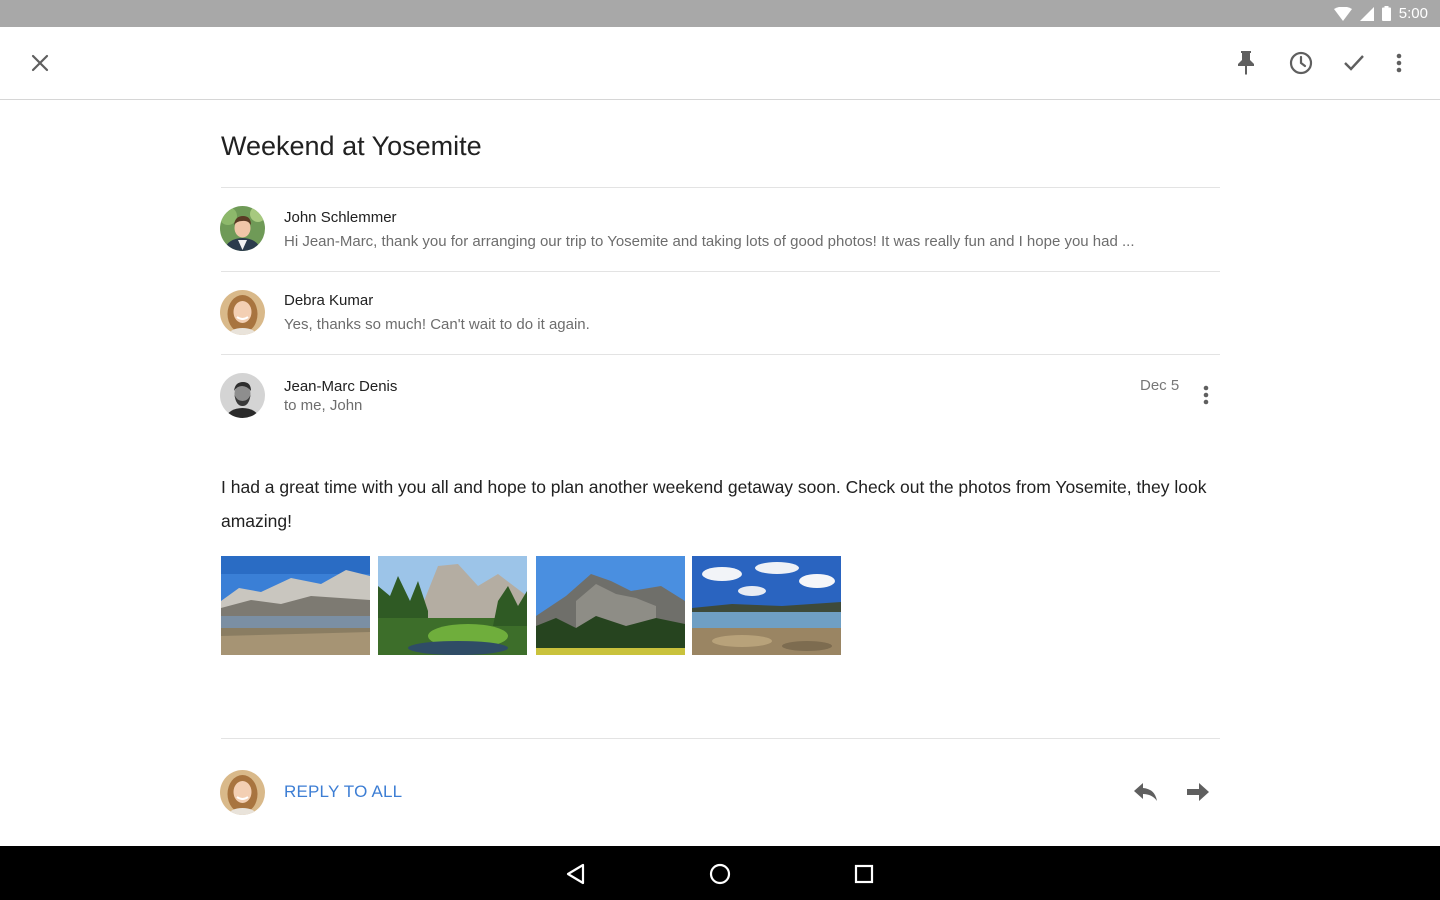  I want to click on back-triangle-icon, so click(576, 874).